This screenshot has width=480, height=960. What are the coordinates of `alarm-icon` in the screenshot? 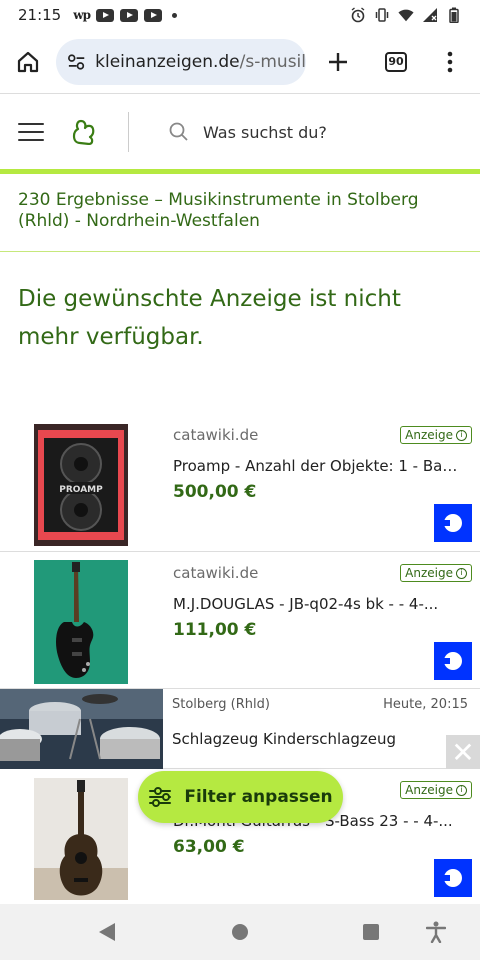 It's located at (358, 15).